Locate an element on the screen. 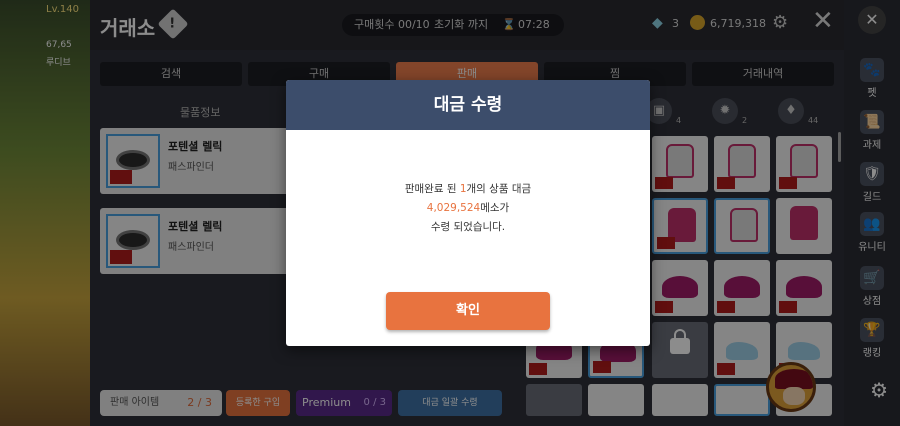  dialog-message: 판매완료 된 1개의 상품 대금 4,029,524메소가 수령 되었습니다. is located at coordinates (468, 208).